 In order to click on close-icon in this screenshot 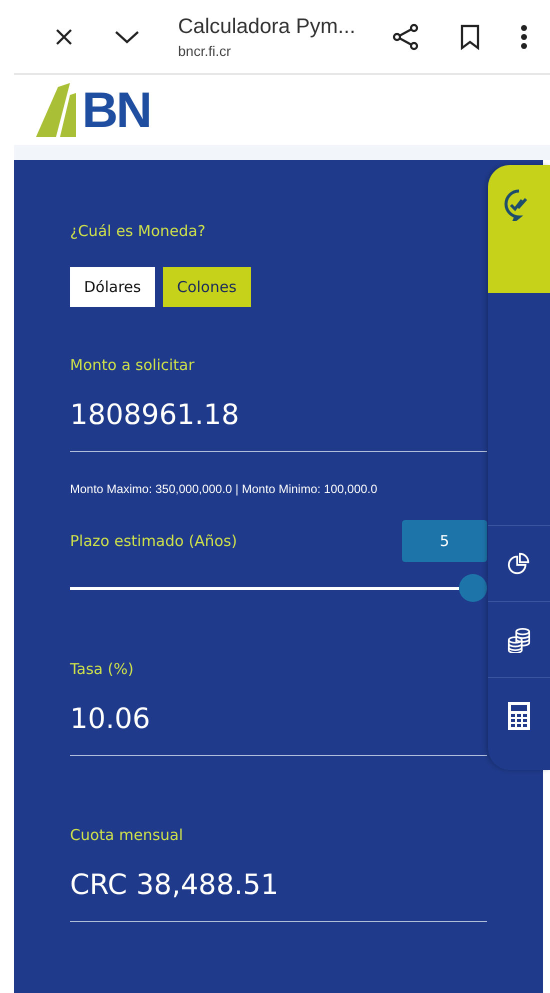, I will do `click(64, 36)`.